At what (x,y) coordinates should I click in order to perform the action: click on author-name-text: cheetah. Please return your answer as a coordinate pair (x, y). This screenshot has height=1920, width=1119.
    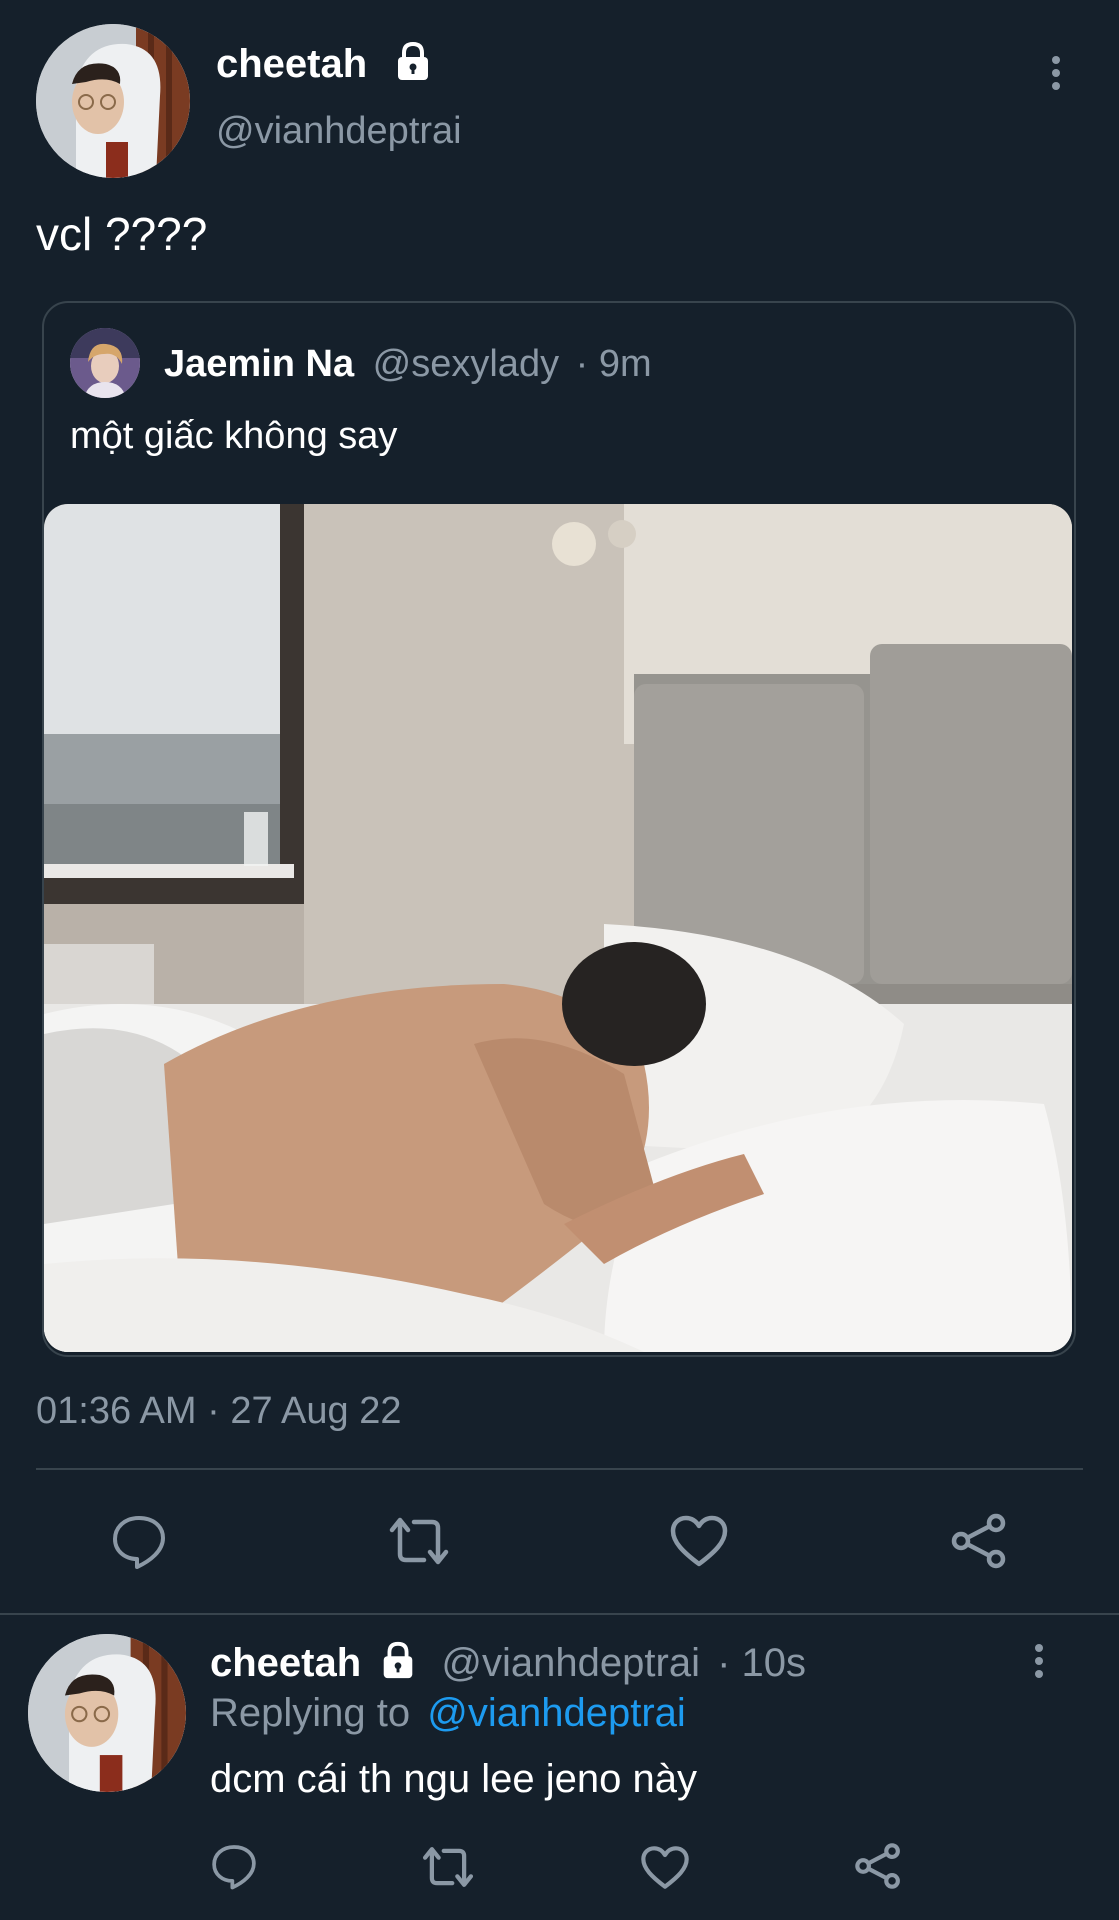
    Looking at the image, I should click on (292, 64).